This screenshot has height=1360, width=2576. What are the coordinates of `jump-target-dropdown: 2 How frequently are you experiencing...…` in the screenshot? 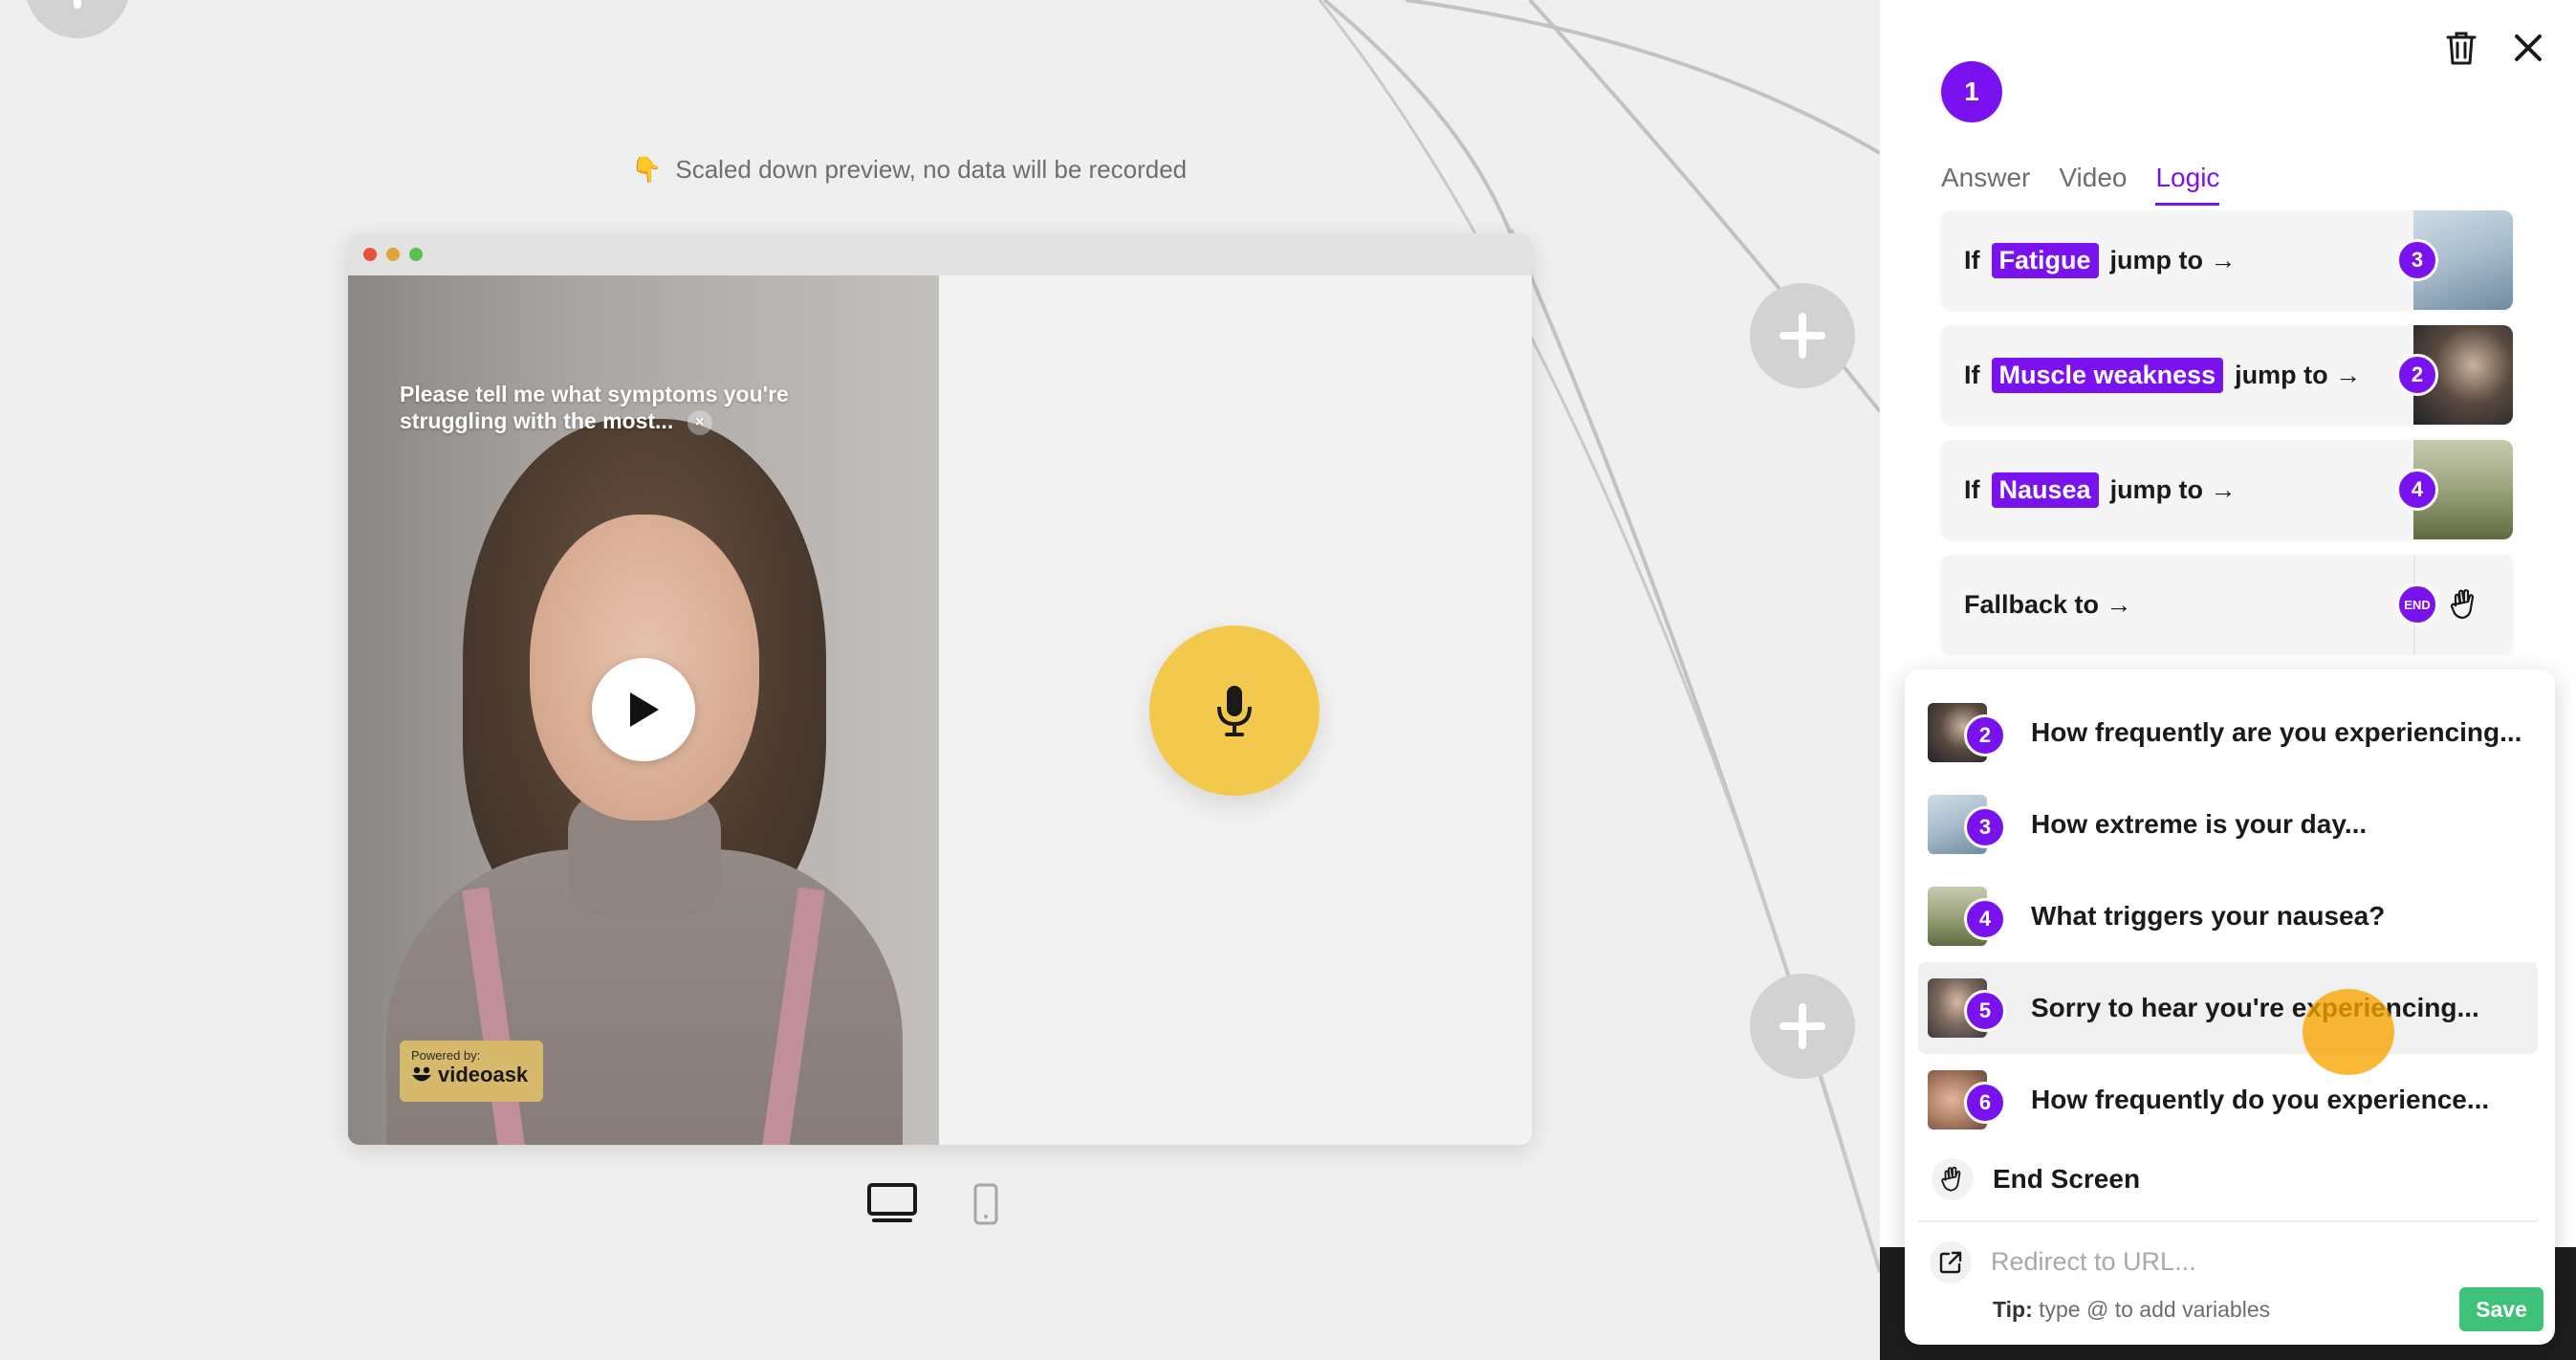 It's located at (2230, 1007).